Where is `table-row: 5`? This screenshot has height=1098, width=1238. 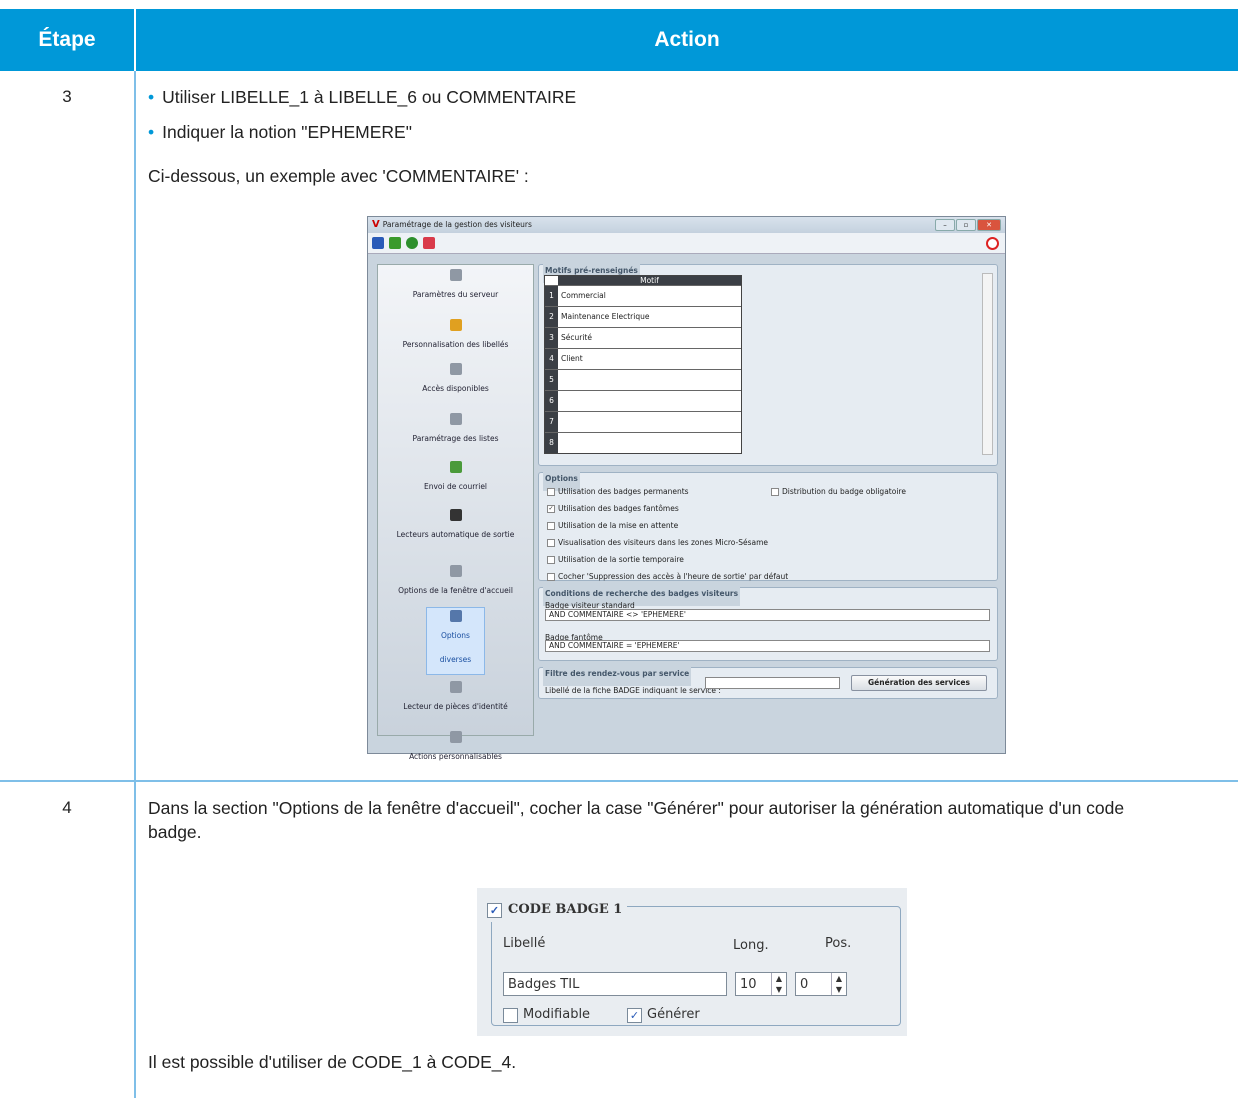
table-row: 5 is located at coordinates (643, 379).